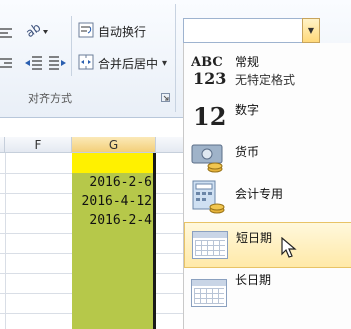  I want to click on menu-item-general: ABC 123 常规 无特定格式, so click(267, 72).